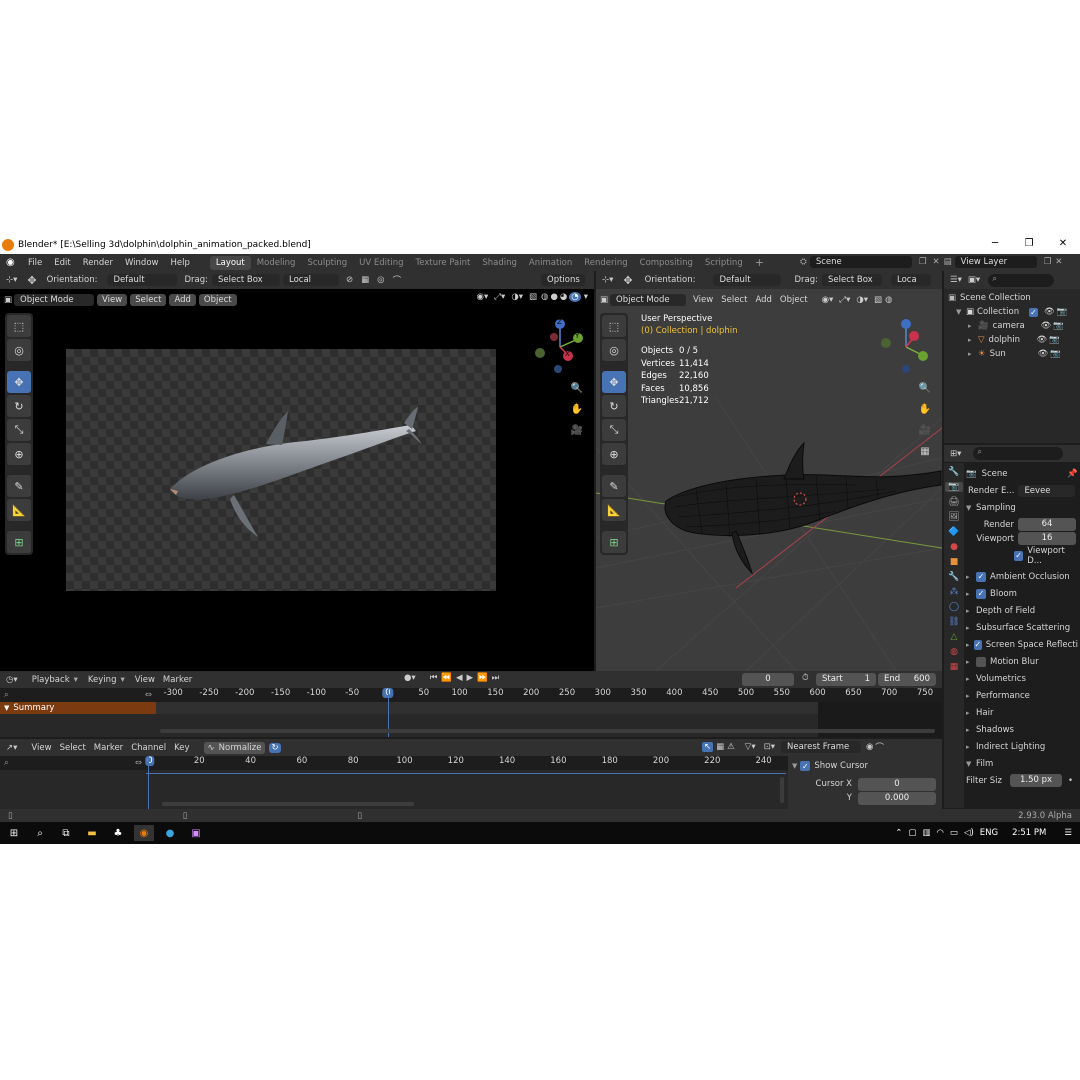  I want to click on collection-eye-icon: 👁, so click(1049, 312).